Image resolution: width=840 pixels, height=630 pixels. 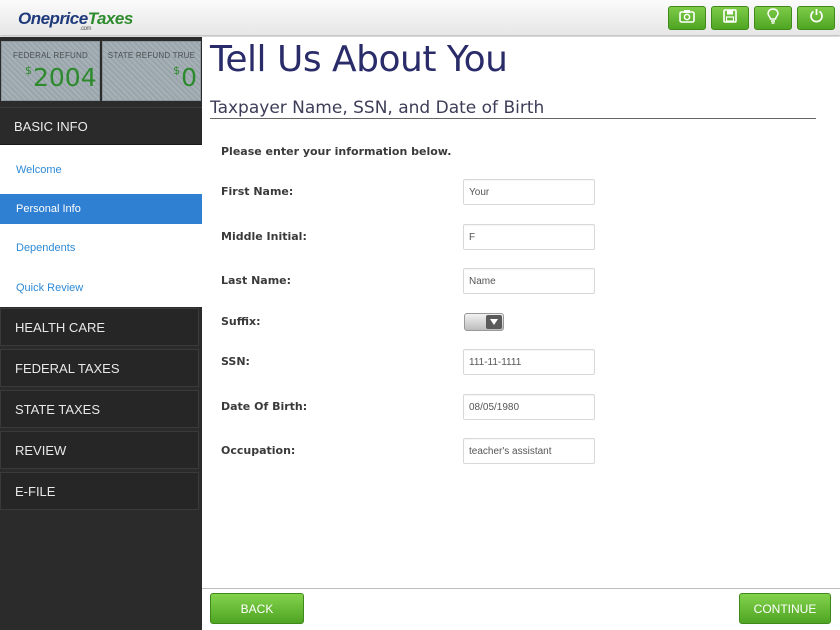 What do you see at coordinates (264, 406) in the screenshot?
I see `dob-label: Date Of Birth:` at bounding box center [264, 406].